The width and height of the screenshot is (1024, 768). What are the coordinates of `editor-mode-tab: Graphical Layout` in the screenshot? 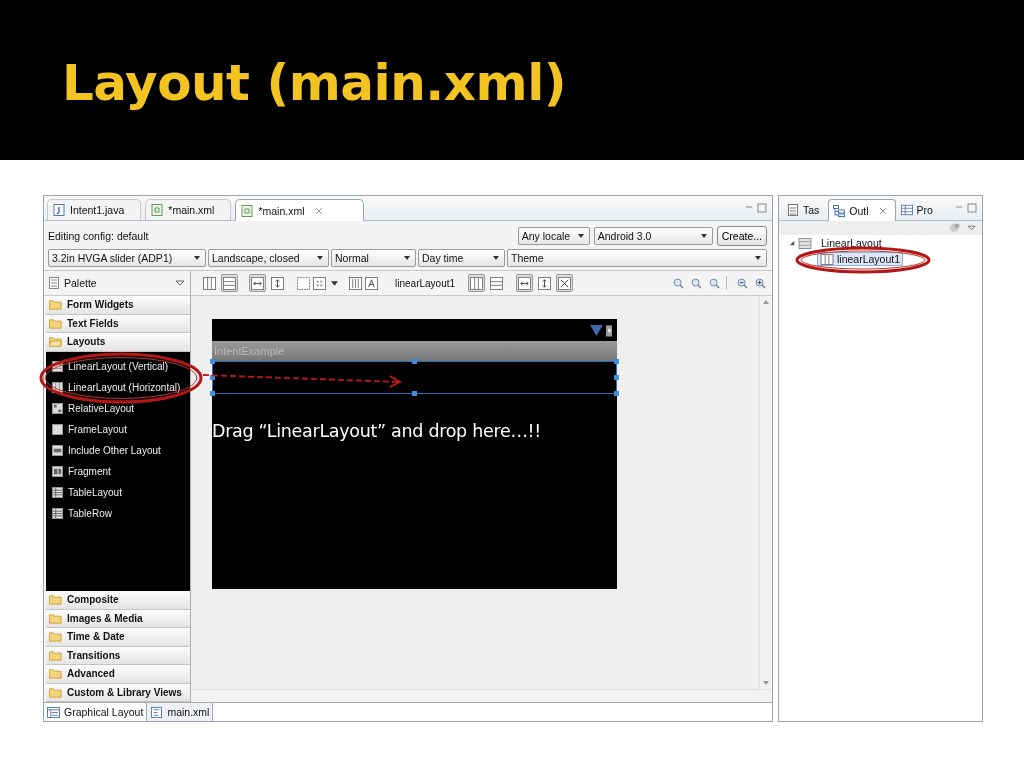 It's located at (96, 712).